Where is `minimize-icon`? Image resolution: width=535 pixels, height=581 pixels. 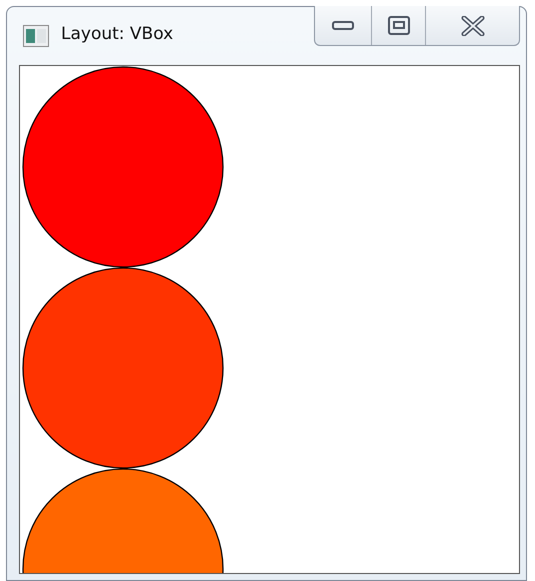 minimize-icon is located at coordinates (343, 25).